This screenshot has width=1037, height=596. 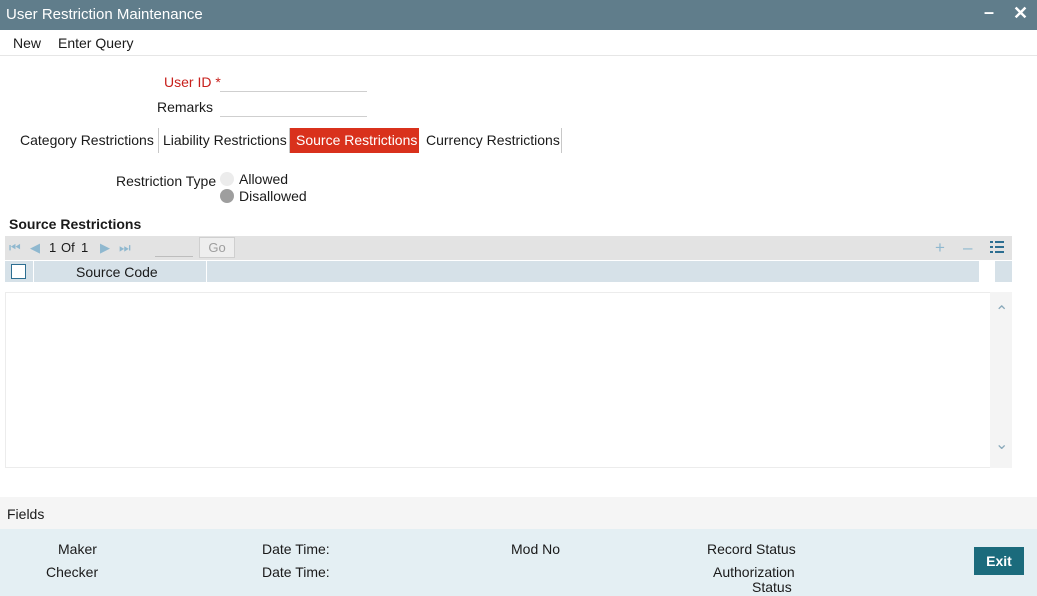 What do you see at coordinates (293, 107) in the screenshot?
I see `remarks-input` at bounding box center [293, 107].